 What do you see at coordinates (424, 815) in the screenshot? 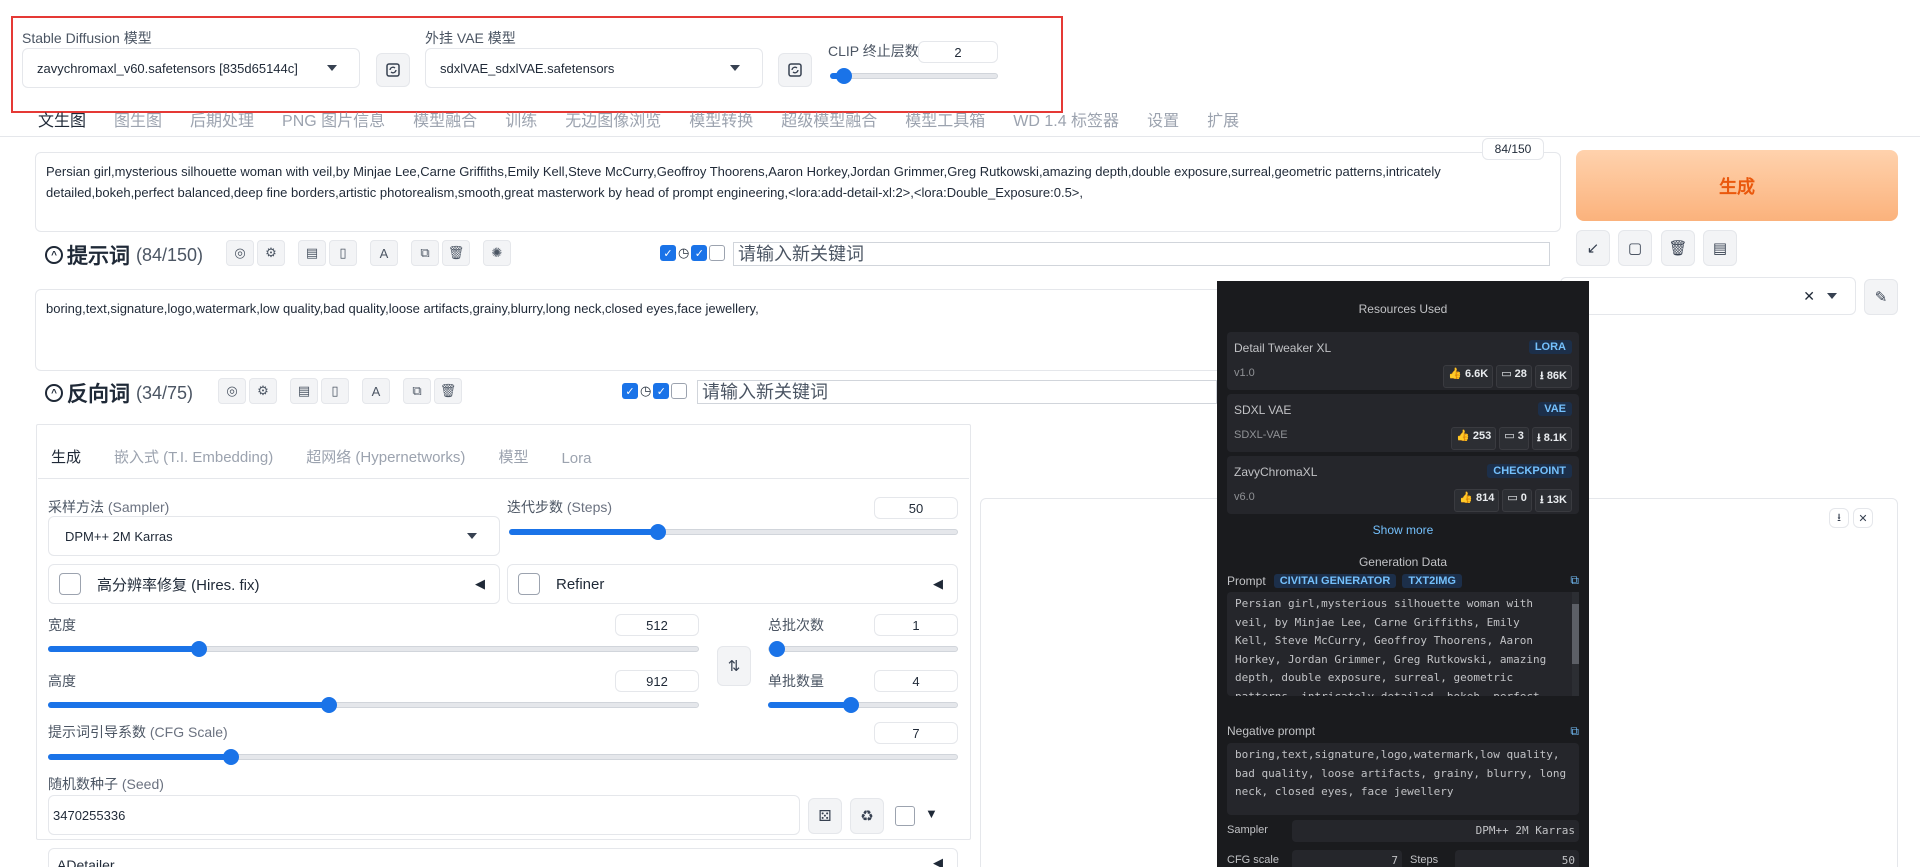
I see `seed-input: 3470255336` at bounding box center [424, 815].